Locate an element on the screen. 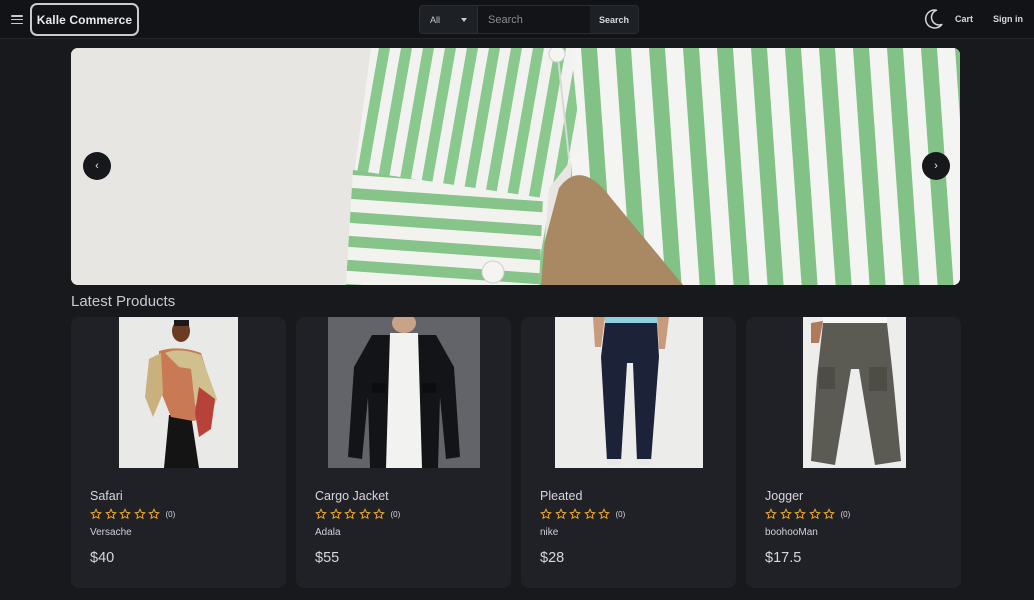  product-brand: boohooMan is located at coordinates (791, 532).